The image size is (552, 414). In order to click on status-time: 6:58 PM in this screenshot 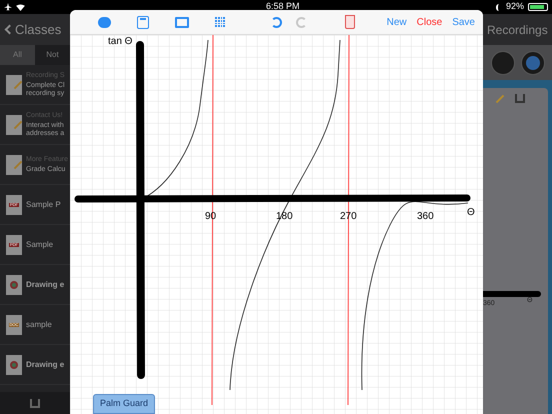, I will do `click(283, 7)`.